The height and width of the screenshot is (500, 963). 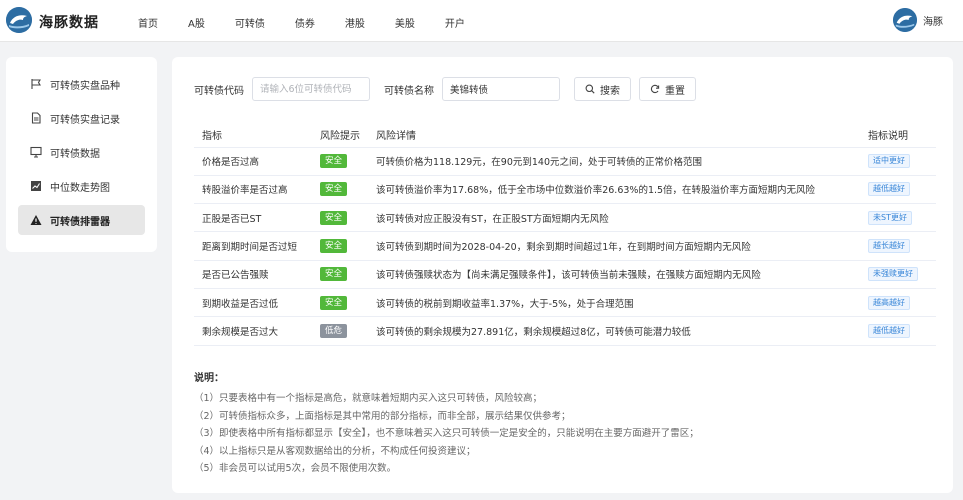 I want to click on sidebar-item-bond-data: 可转债数据, so click(x=81, y=152).